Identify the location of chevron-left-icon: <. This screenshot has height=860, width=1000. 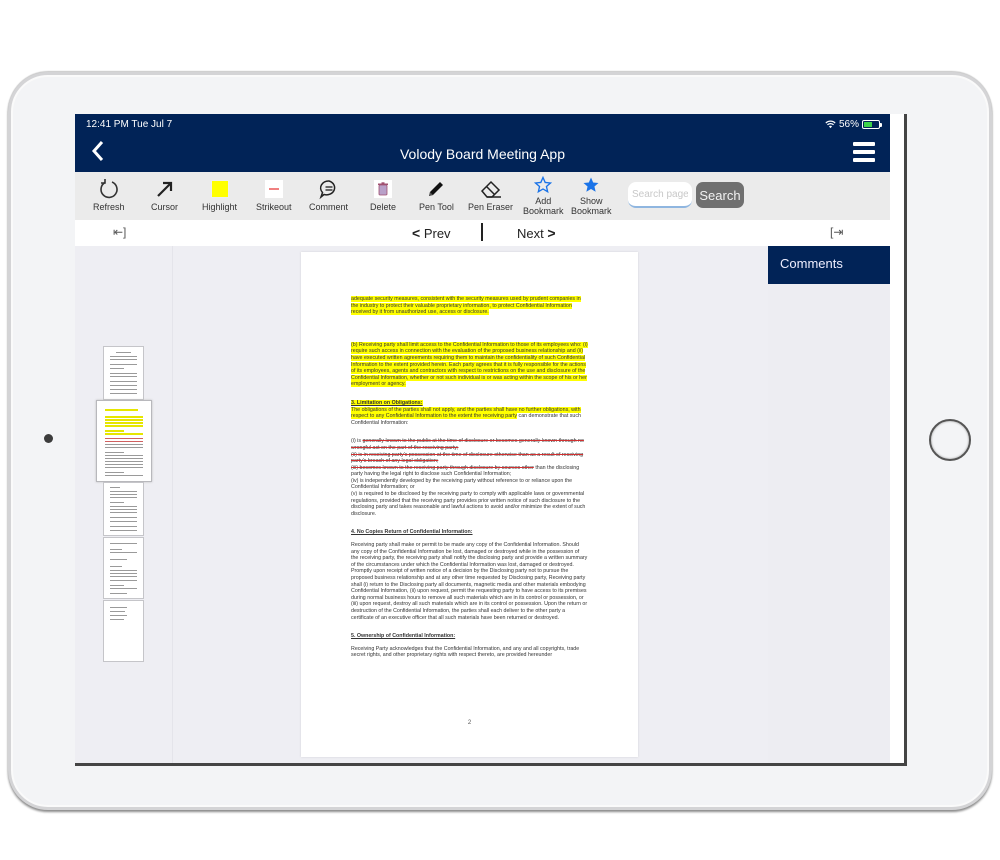
(416, 233).